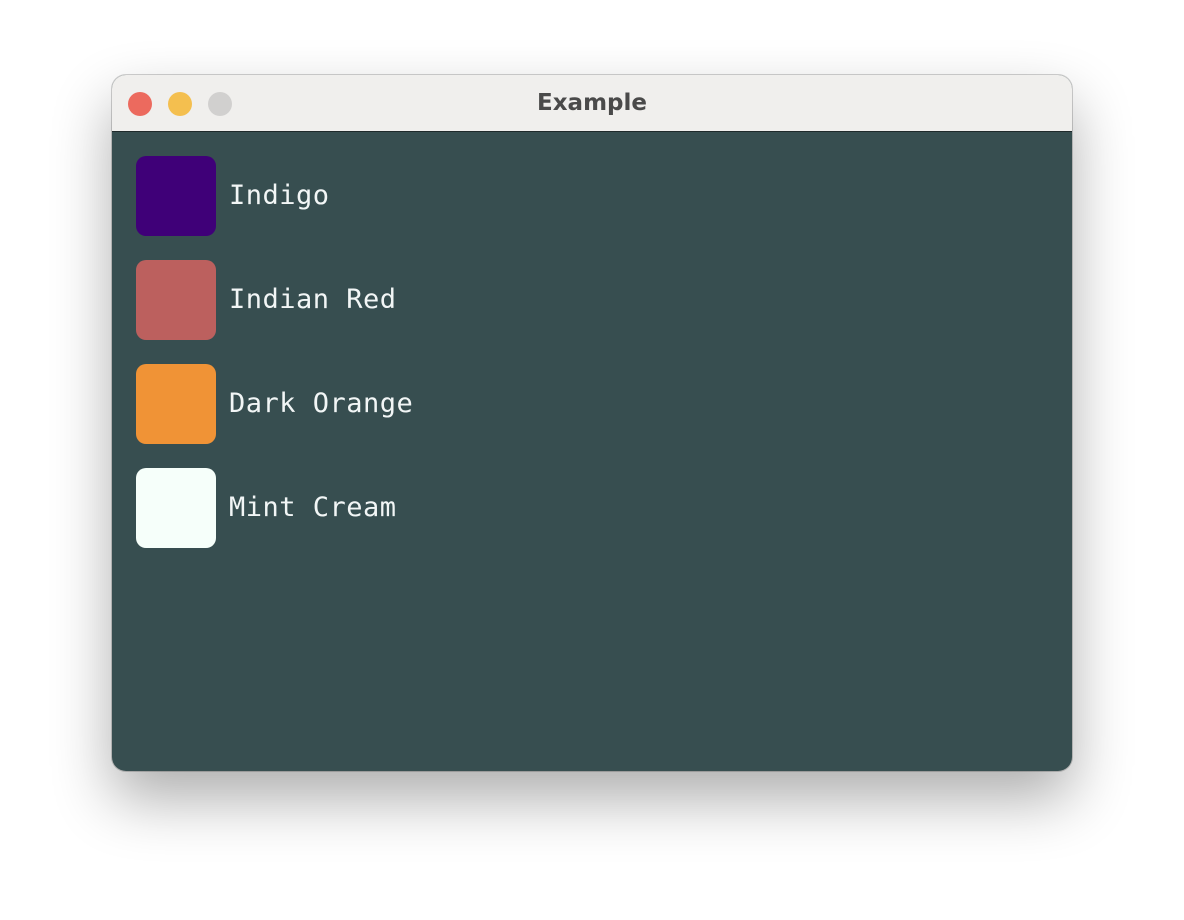  Describe the element at coordinates (313, 299) in the screenshot. I see `color-label: Indian Red` at that location.